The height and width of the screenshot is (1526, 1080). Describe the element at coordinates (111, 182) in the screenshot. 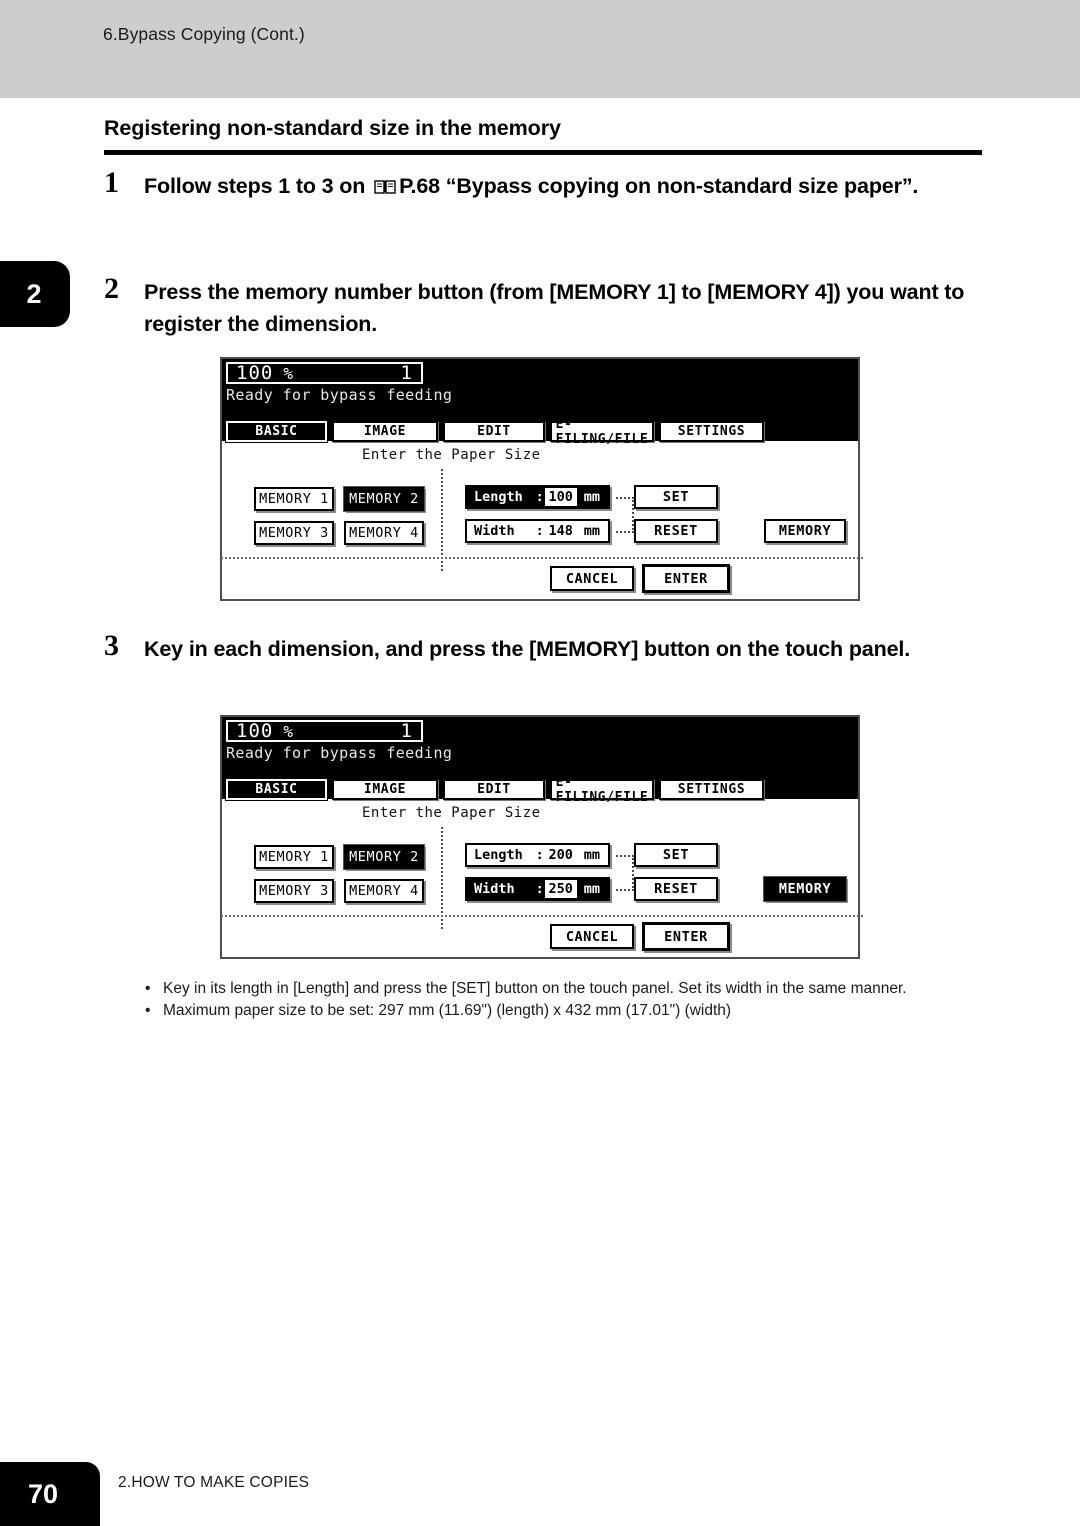

I see `step-1-number: 1` at that location.